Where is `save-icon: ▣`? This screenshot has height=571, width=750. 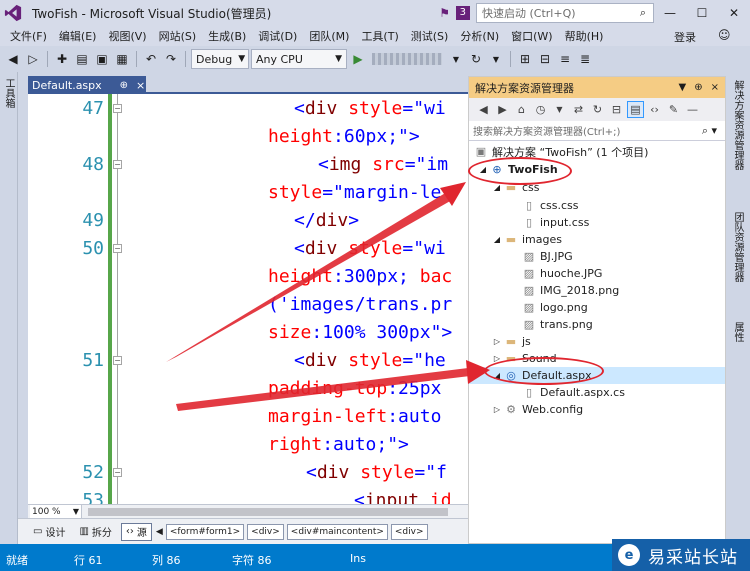
save-icon: ▣ is located at coordinates (102, 59).